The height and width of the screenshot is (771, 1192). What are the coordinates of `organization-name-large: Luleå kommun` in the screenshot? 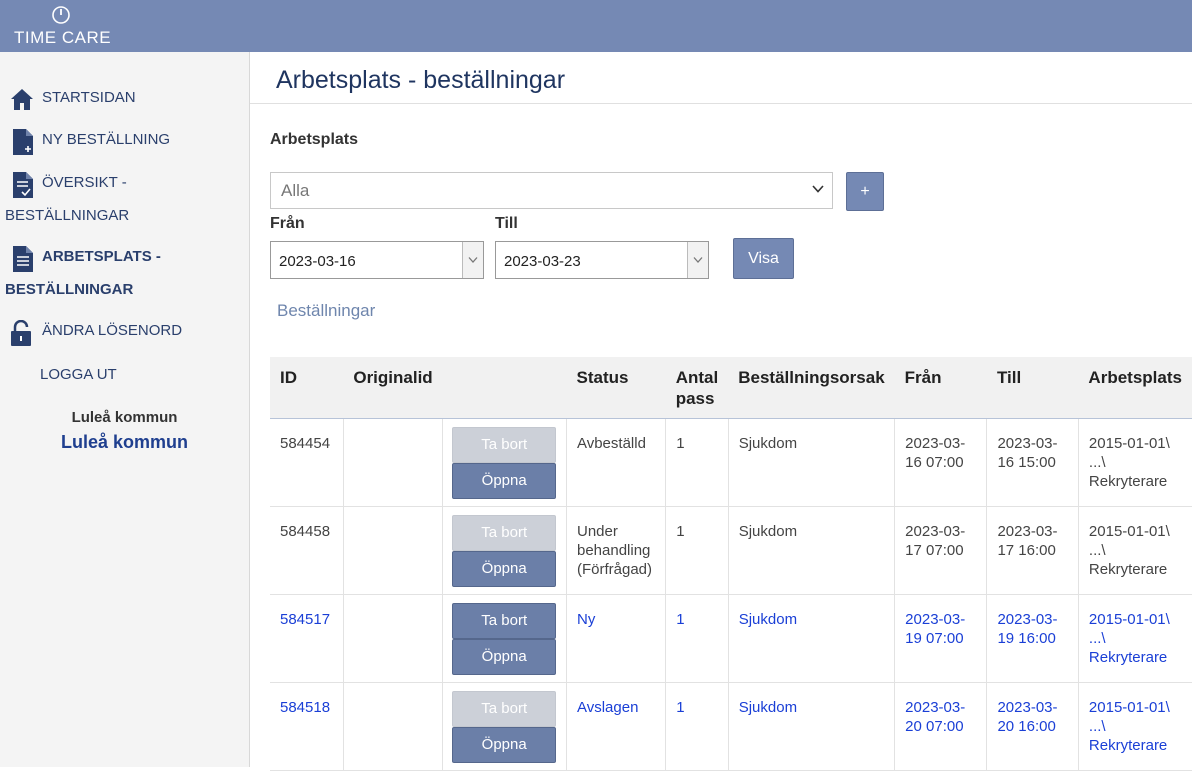 It's located at (124, 442).